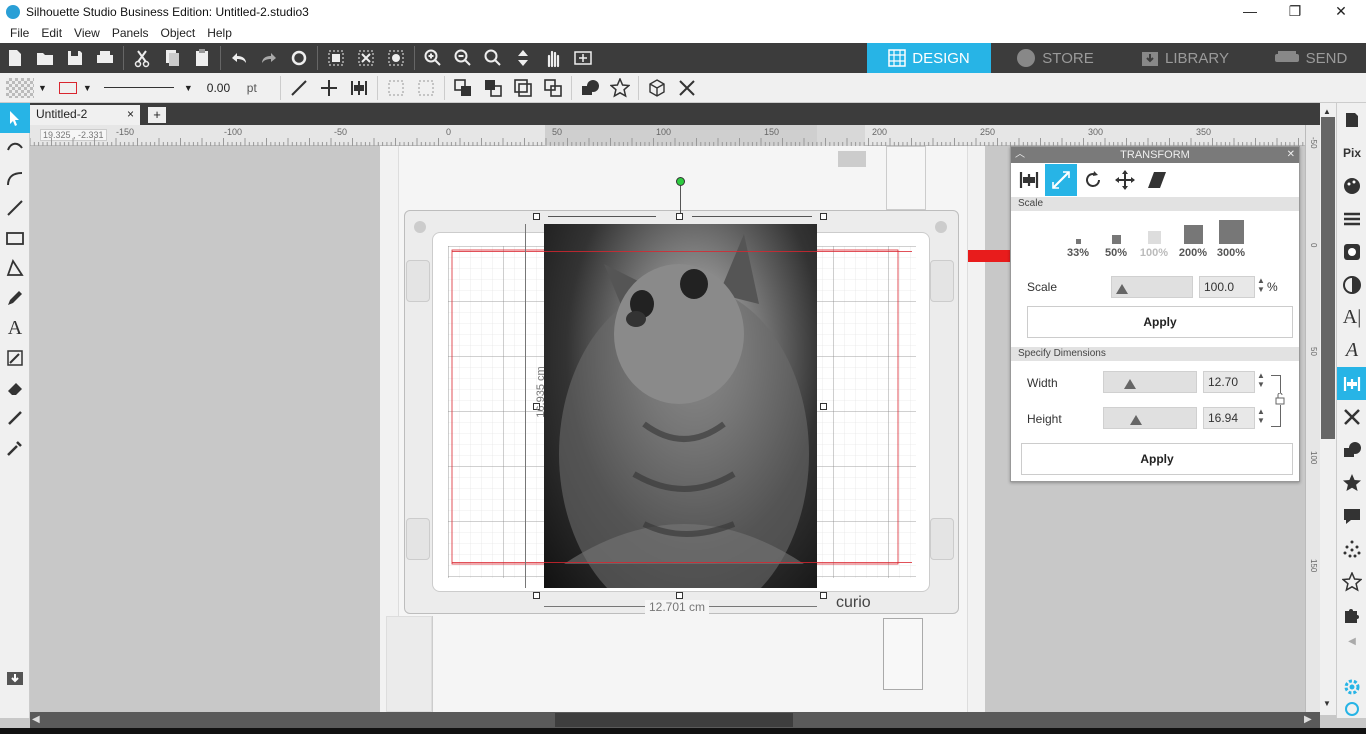 This screenshot has height=734, width=1366. Describe the element at coordinates (15, 418) in the screenshot. I see `knife-tool-icon` at that location.